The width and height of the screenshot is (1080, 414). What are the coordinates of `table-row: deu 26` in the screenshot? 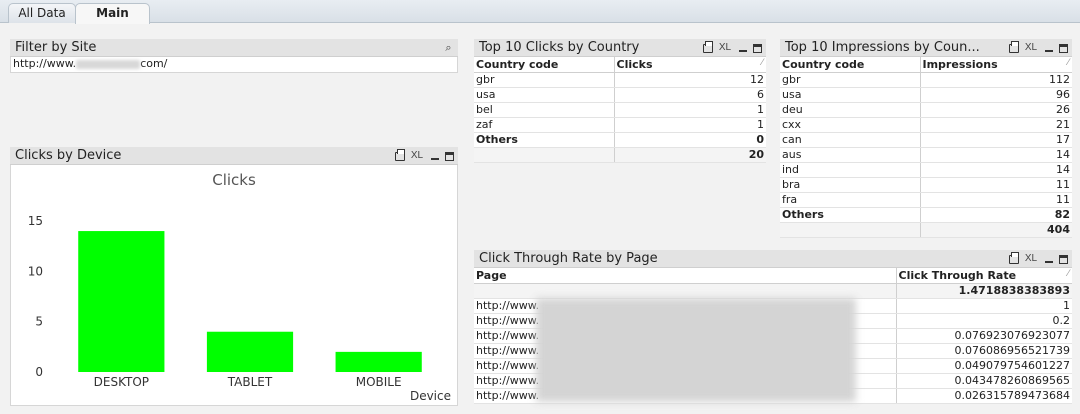 It's located at (926, 110).